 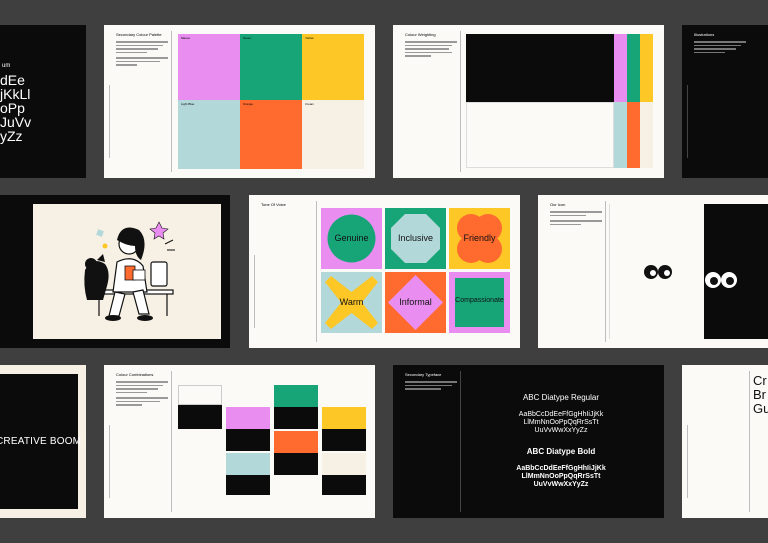 I want to click on tone-genuine: Genuine, so click(x=351, y=238).